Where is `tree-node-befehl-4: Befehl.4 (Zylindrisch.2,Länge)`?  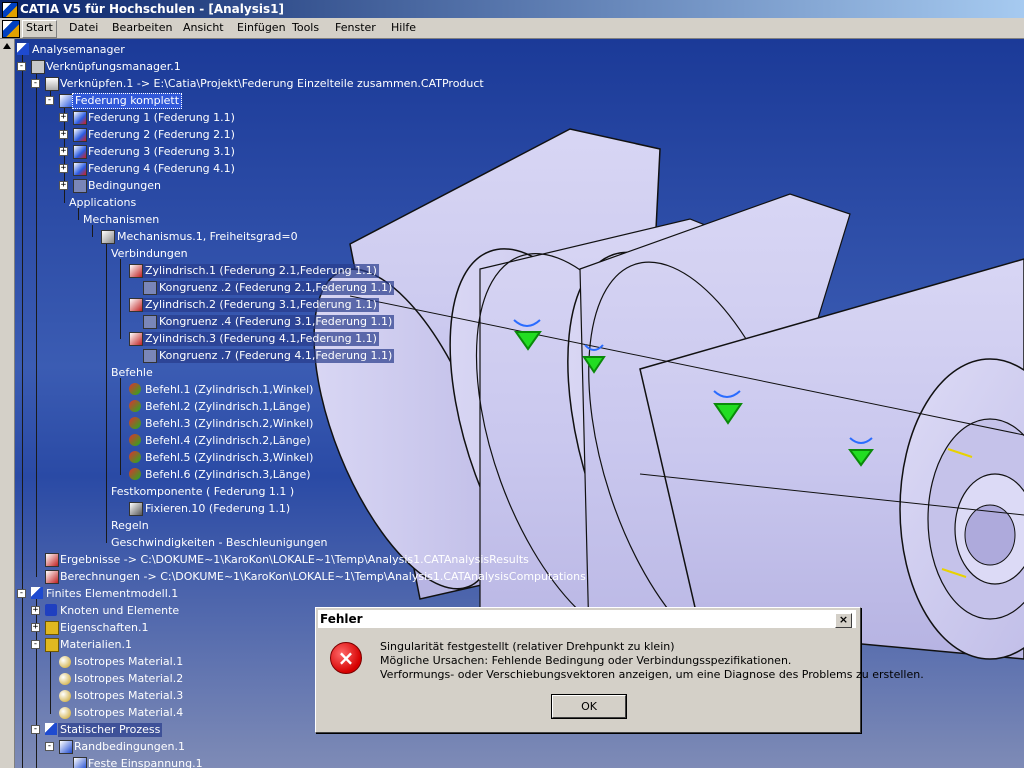
tree-node-befehl-4: Befehl.4 (Zylindrisch.2,Länge) is located at coordinates (228, 441).